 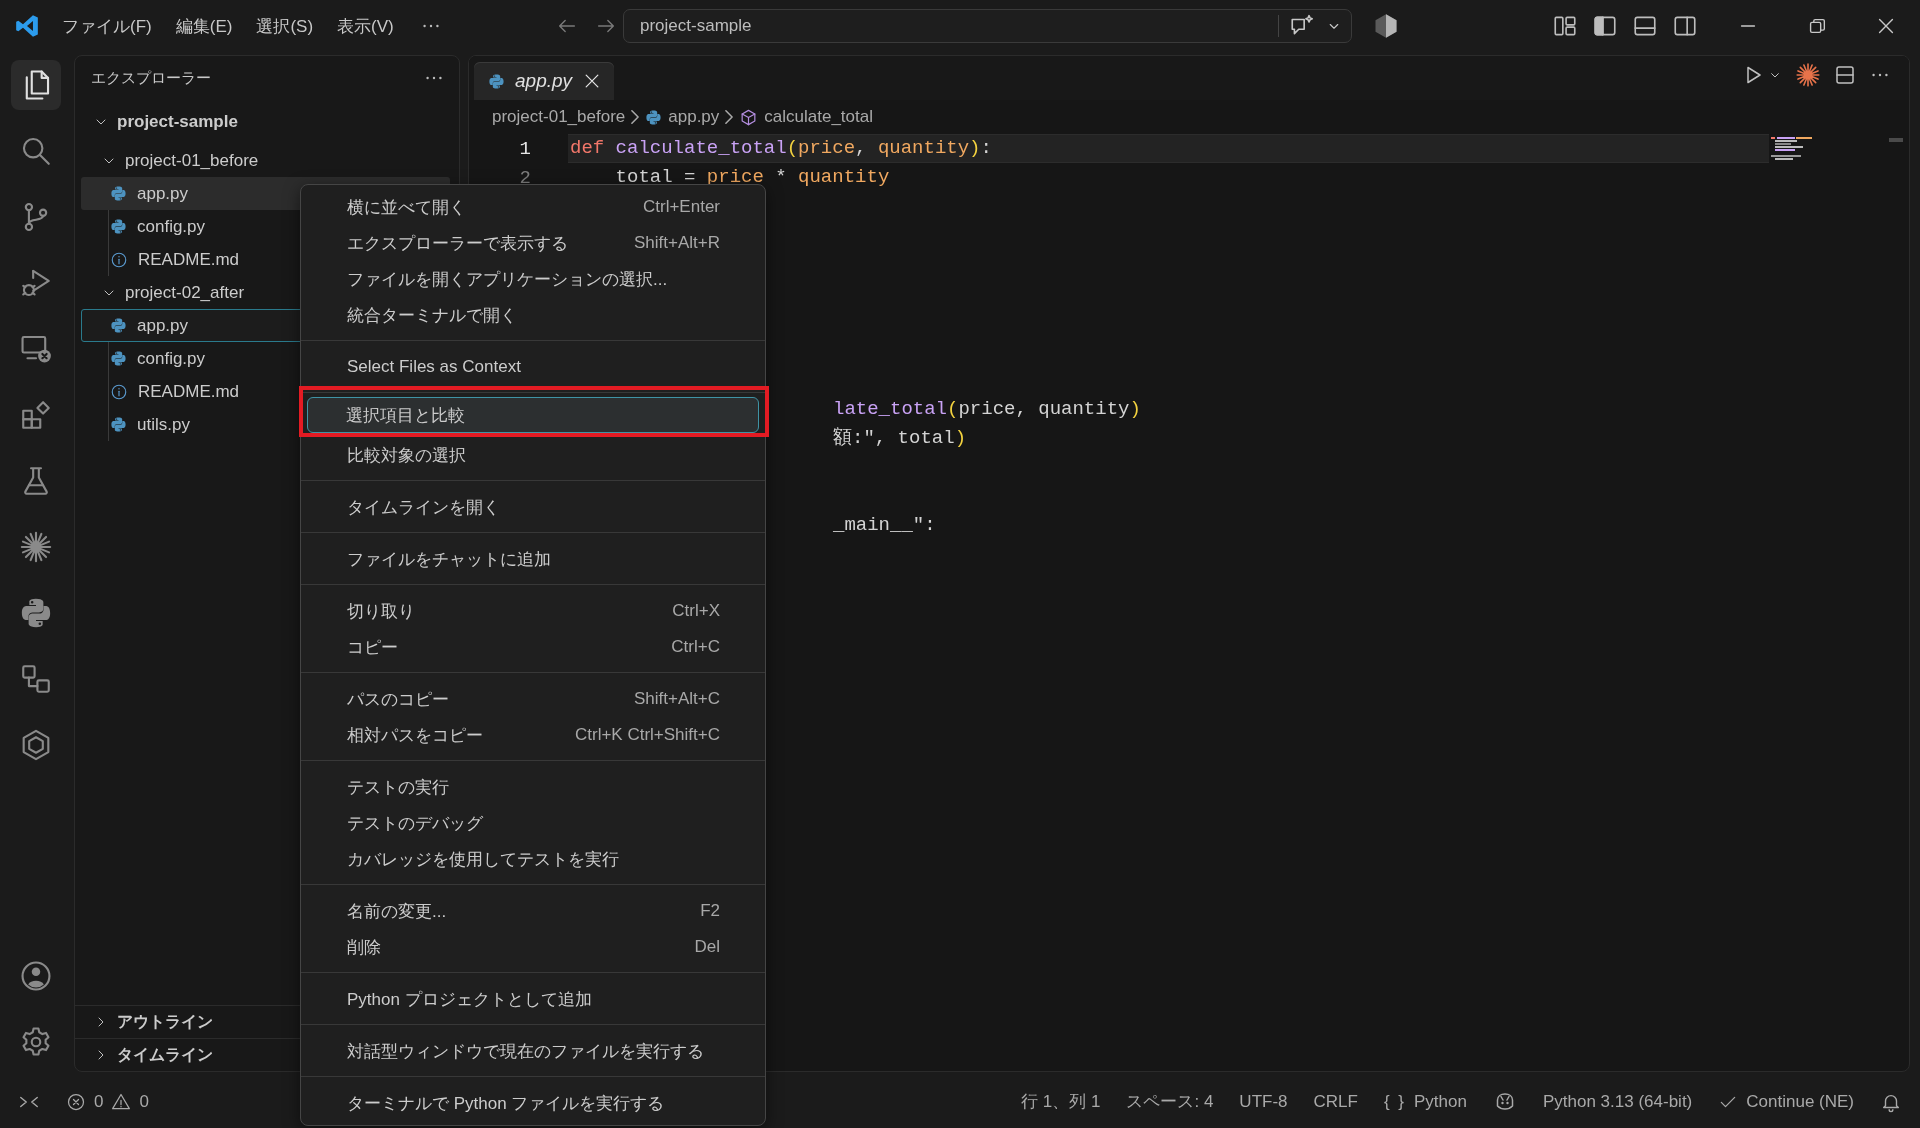 I want to click on menu-item: 相対パスをコピー Ctrl+K Ctrl+Shift+C, so click(x=533, y=735).